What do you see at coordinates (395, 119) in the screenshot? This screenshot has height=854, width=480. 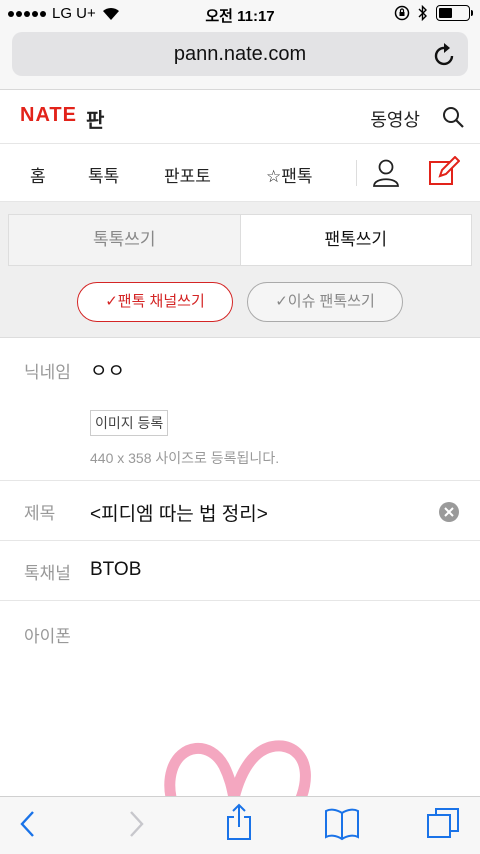 I see `video-link: 동영상` at bounding box center [395, 119].